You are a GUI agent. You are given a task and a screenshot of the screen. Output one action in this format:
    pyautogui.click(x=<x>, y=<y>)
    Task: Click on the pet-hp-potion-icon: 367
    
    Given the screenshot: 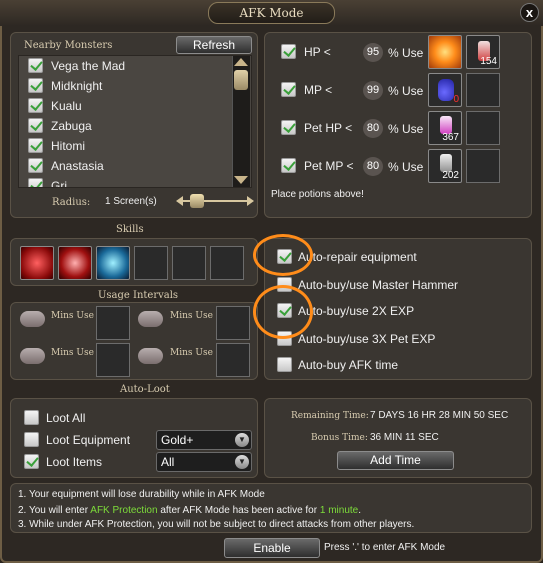 What is the action you would take?
    pyautogui.click(x=445, y=128)
    